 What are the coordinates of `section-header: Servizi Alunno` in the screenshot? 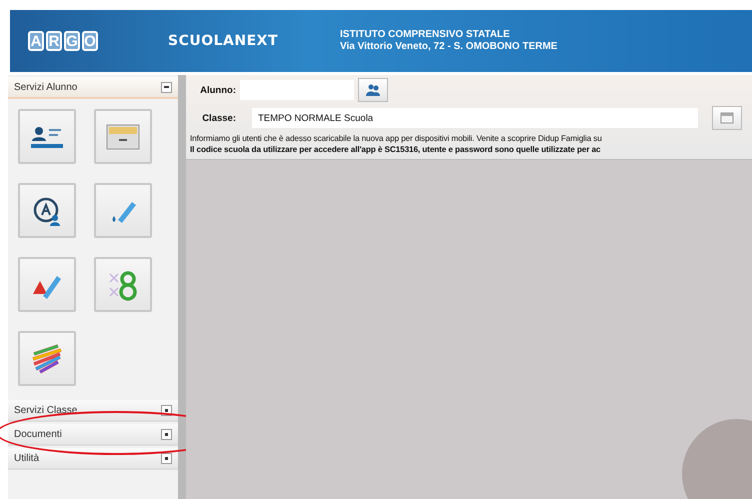 It's located at (93, 88).